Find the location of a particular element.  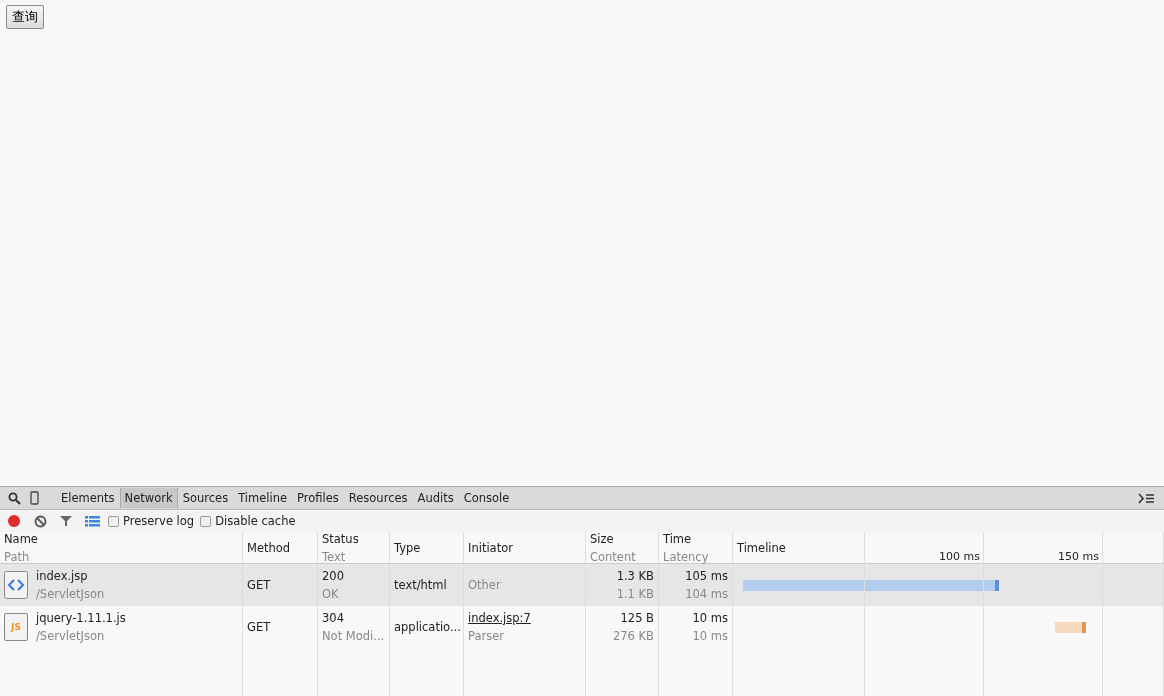

initiator-type: Parser is located at coordinates (486, 636).